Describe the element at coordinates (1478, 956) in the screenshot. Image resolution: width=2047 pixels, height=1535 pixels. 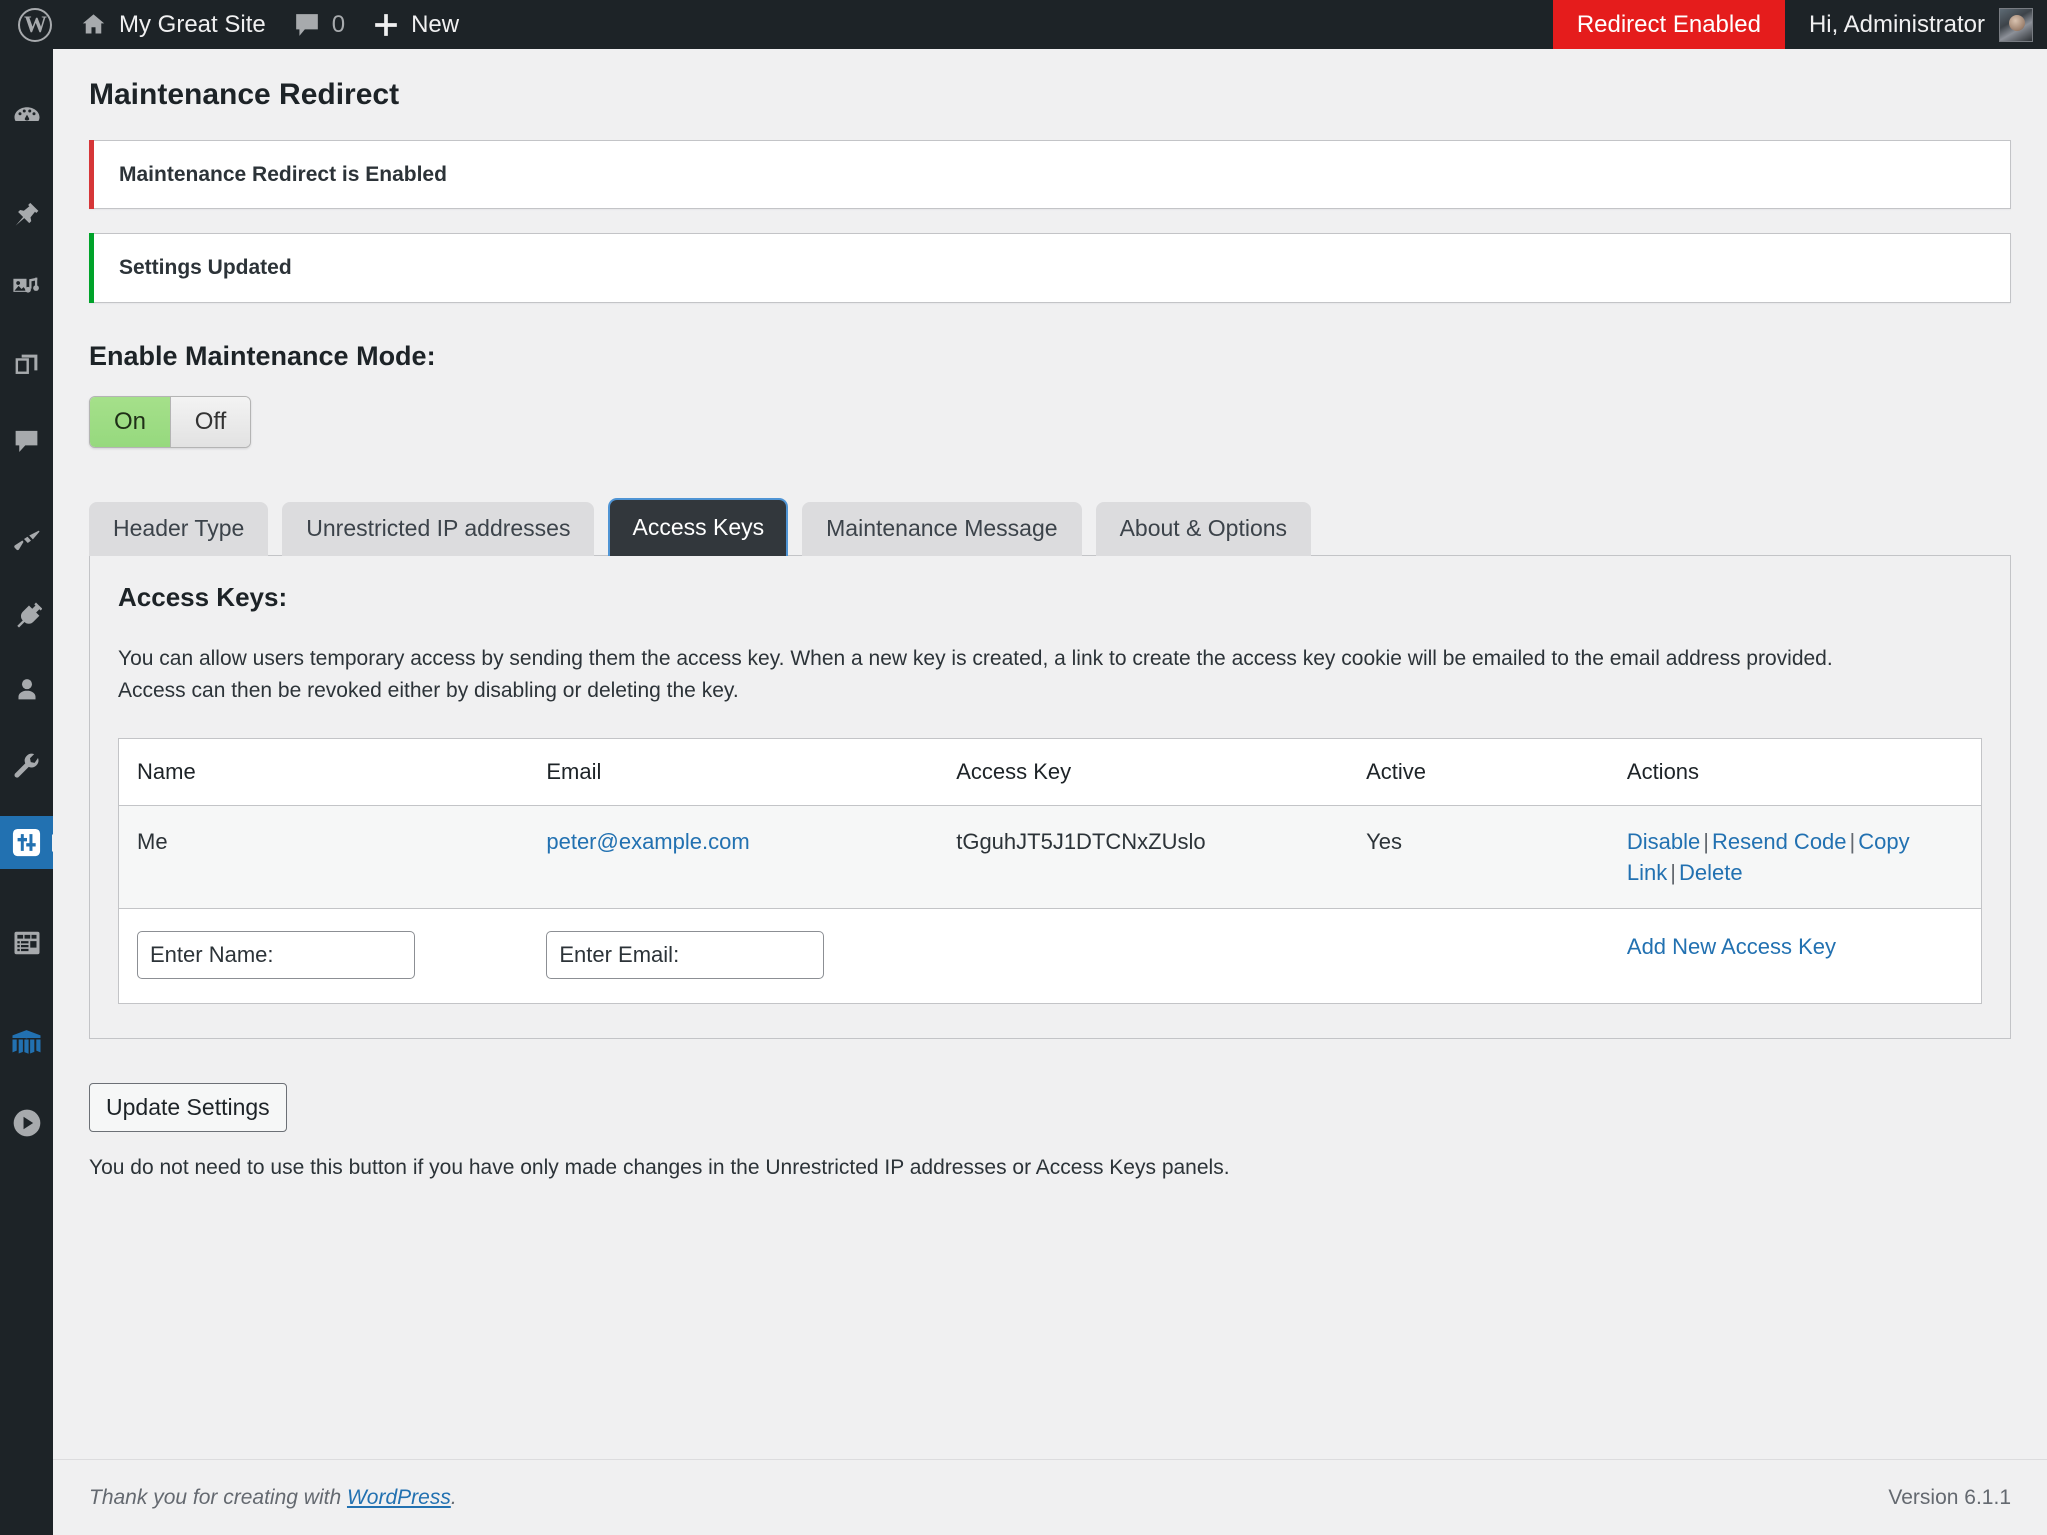
I see `cell-new-active-blank` at that location.